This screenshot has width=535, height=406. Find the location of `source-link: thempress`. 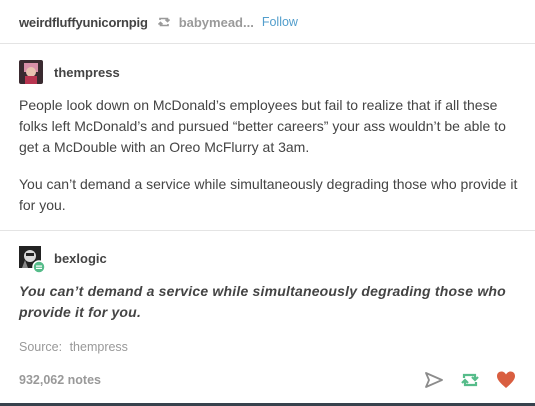

source-link: thempress is located at coordinates (99, 347).